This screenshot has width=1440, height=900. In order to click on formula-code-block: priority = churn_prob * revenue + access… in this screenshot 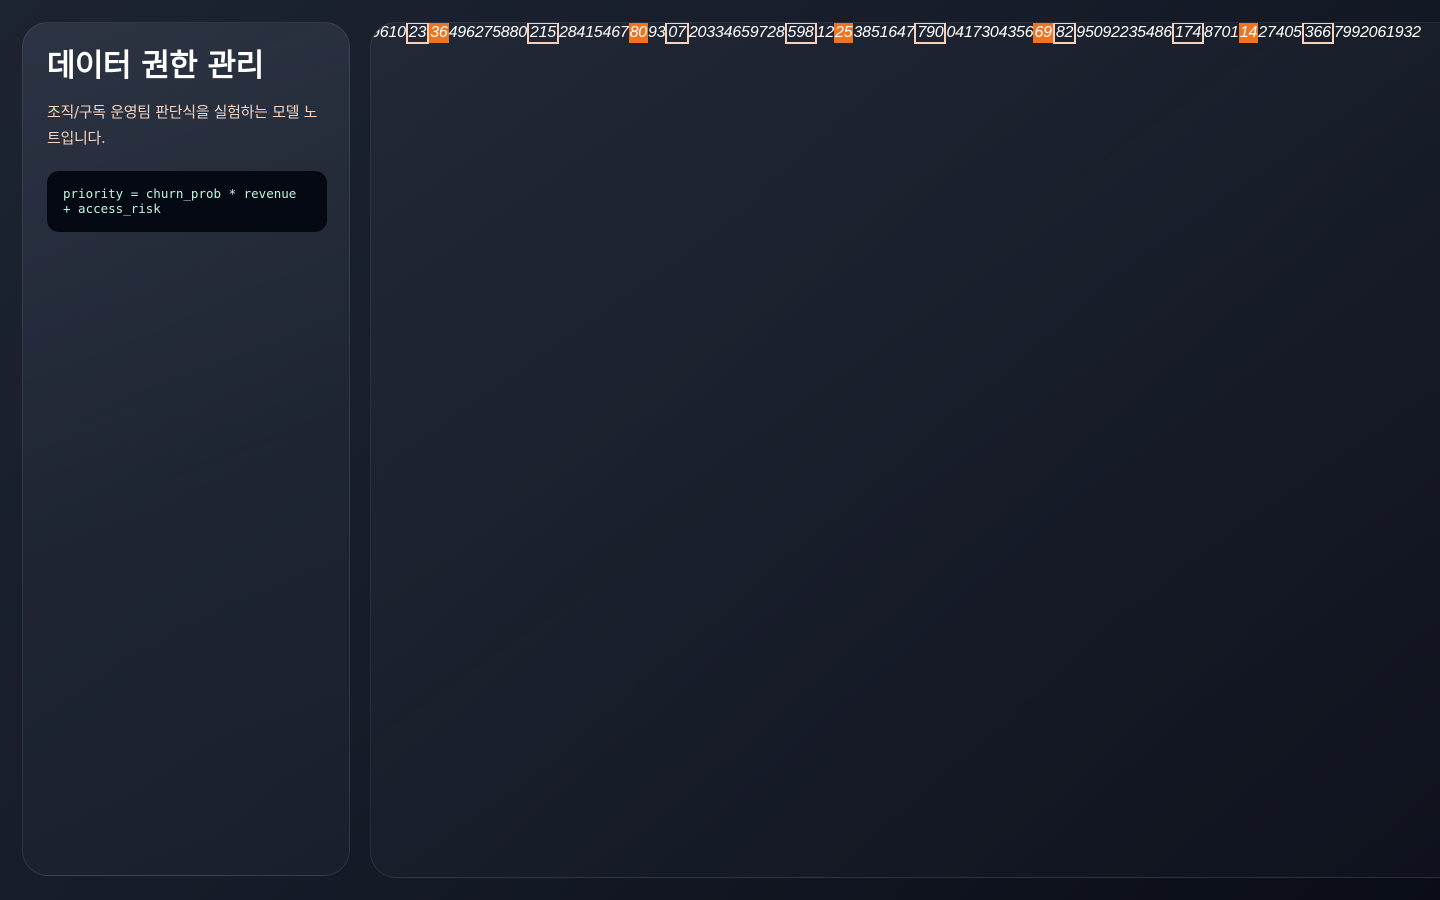, I will do `click(187, 201)`.